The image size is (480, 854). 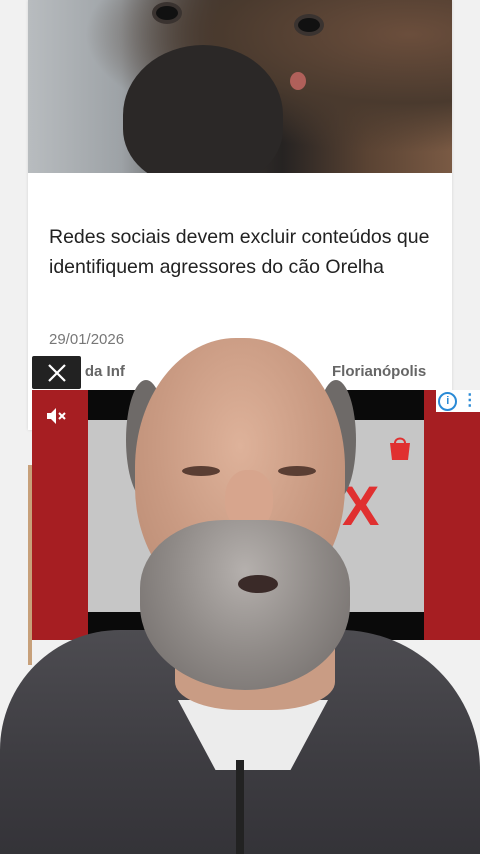 I want to click on close-icon, so click(x=56, y=372).